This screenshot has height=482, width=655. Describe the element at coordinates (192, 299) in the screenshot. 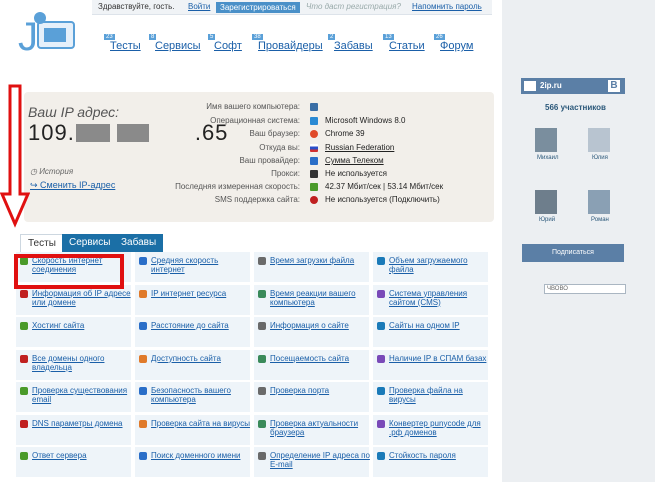

I see `tool-link: IP интернет ресурса` at that location.